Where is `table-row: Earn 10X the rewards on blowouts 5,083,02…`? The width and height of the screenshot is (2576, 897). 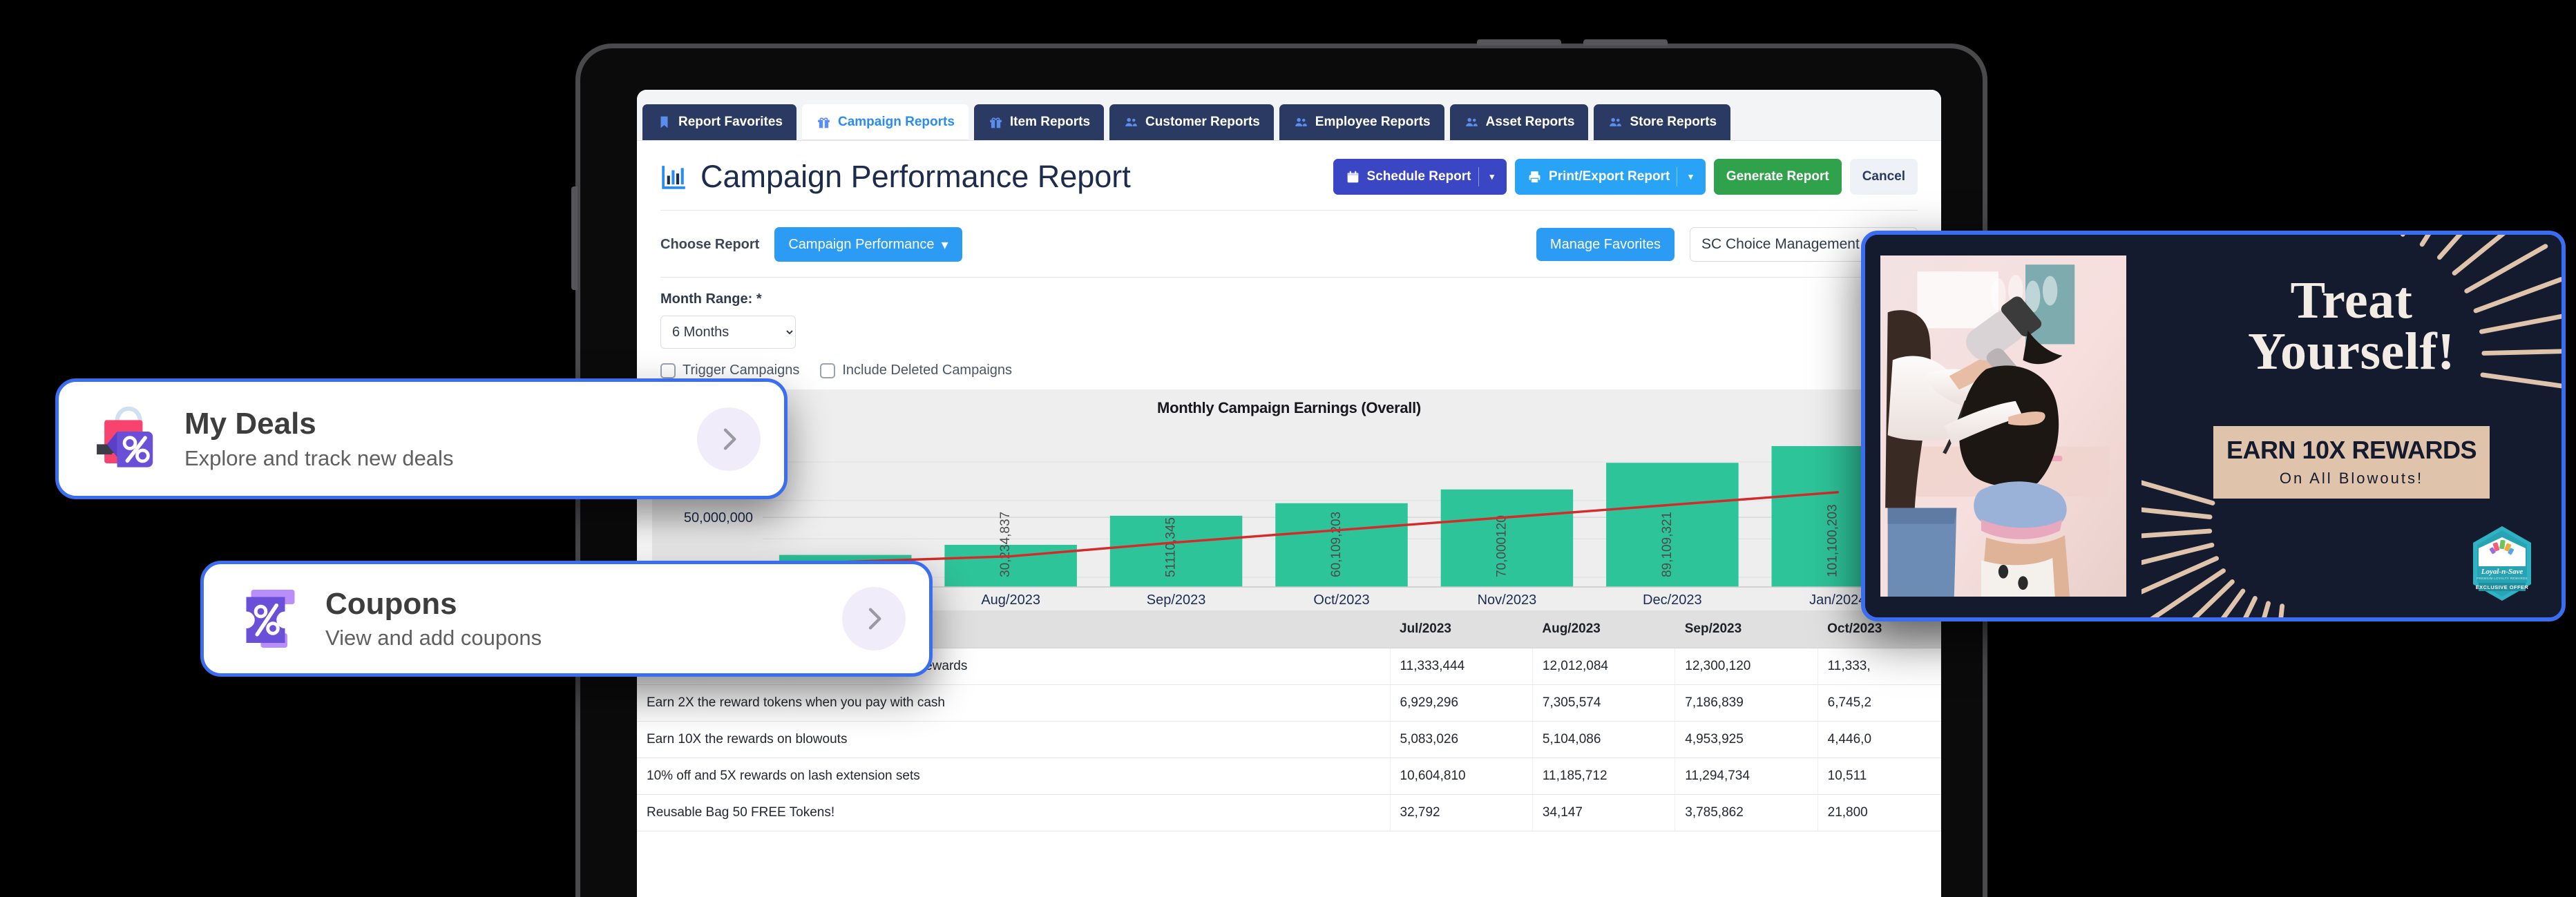 table-row: Earn 10X the rewards on blowouts 5,083,02… is located at coordinates (1289, 739).